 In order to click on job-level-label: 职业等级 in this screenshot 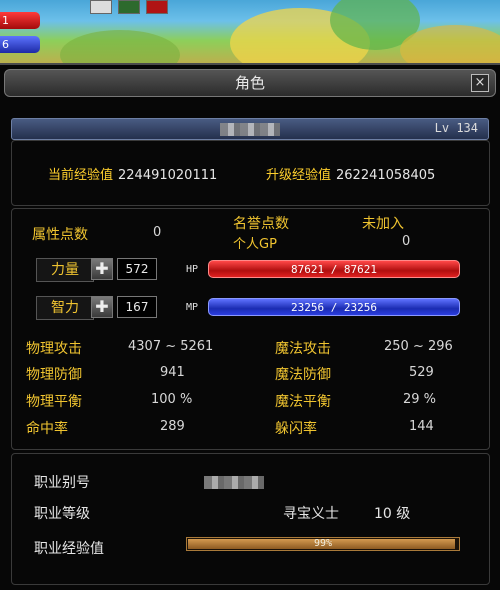, I will do `click(62, 514)`.